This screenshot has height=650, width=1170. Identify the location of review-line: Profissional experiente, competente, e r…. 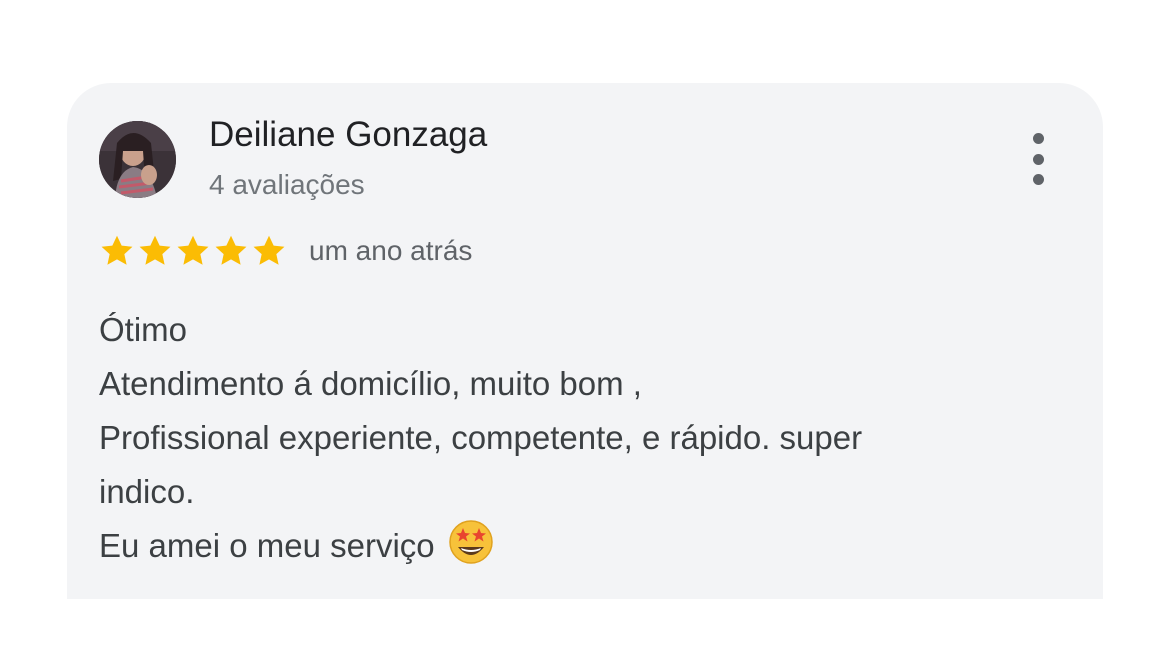
(481, 437).